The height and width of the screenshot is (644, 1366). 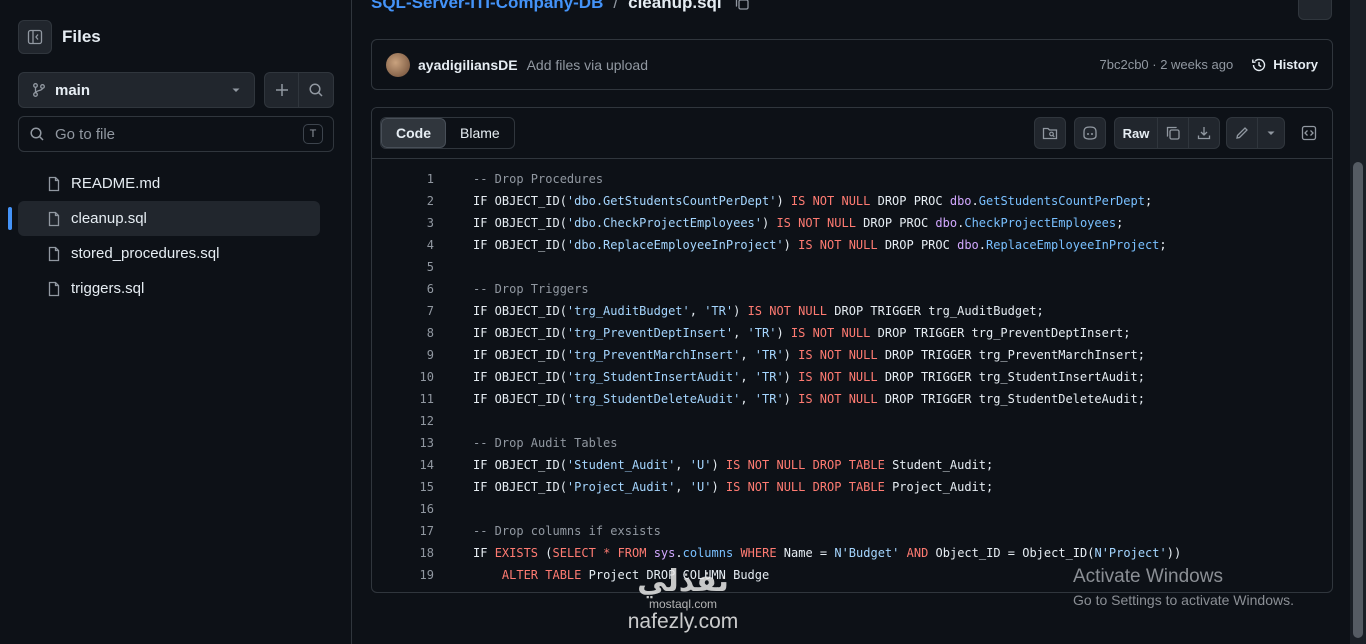 What do you see at coordinates (403, 399) in the screenshot?
I see `line-number: 11` at bounding box center [403, 399].